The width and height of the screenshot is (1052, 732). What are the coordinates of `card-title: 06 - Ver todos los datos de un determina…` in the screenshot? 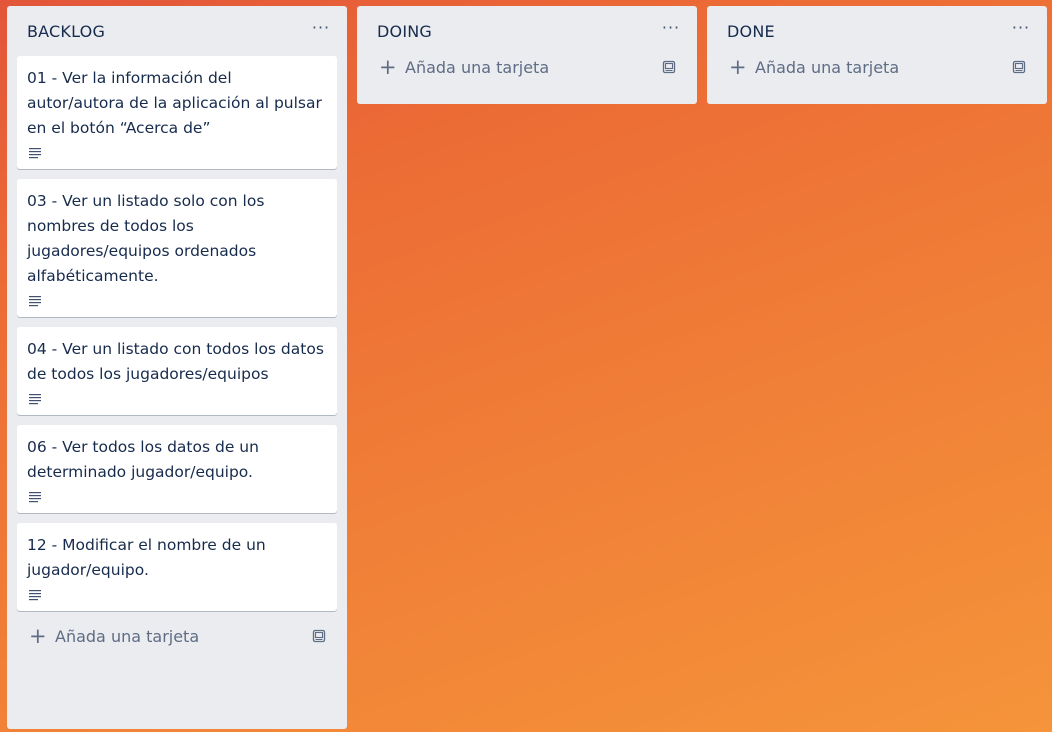 It's located at (143, 459).